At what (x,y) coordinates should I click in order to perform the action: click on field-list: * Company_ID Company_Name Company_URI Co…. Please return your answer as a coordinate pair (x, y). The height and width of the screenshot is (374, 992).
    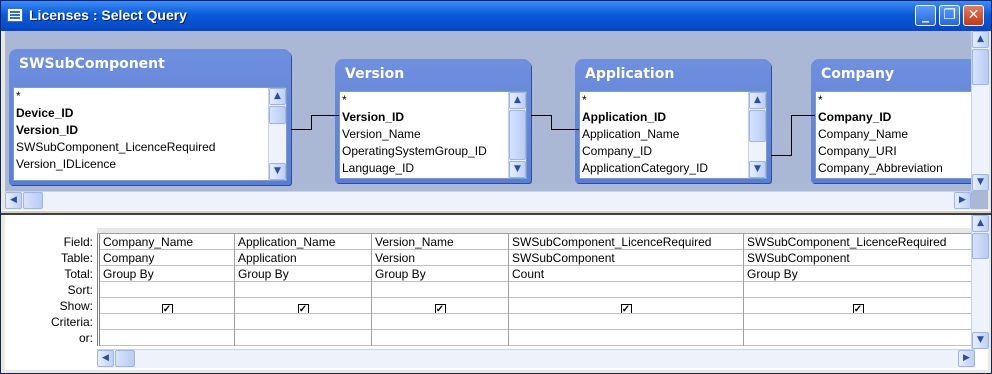
    Looking at the image, I should click on (901, 135).